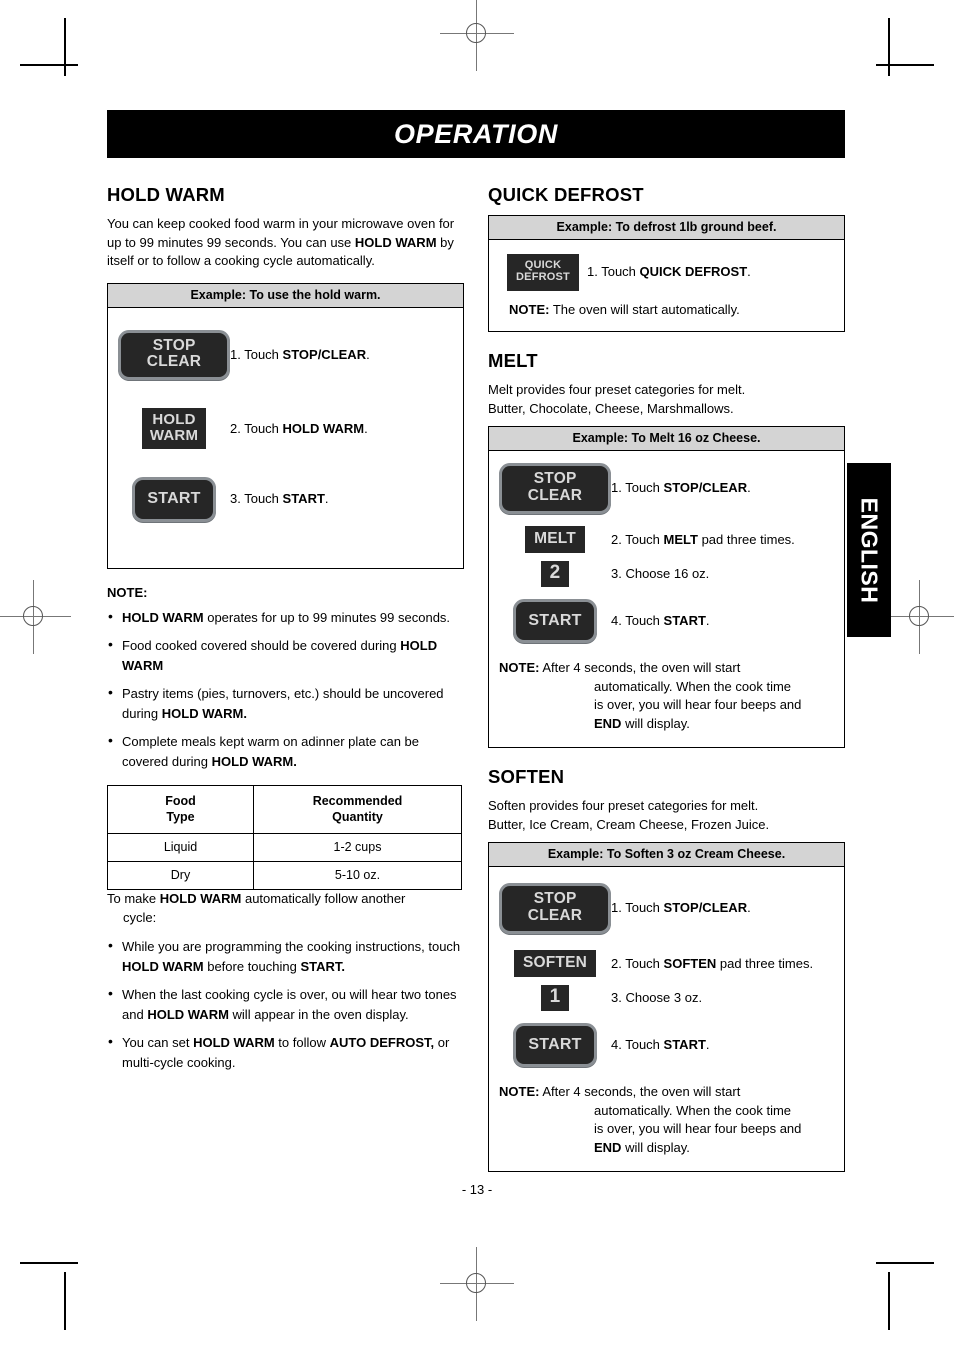 Image resolution: width=954 pixels, height=1351 pixels. I want to click on hold-warm-step-1-bold: STOP/CLEAR, so click(324, 354).